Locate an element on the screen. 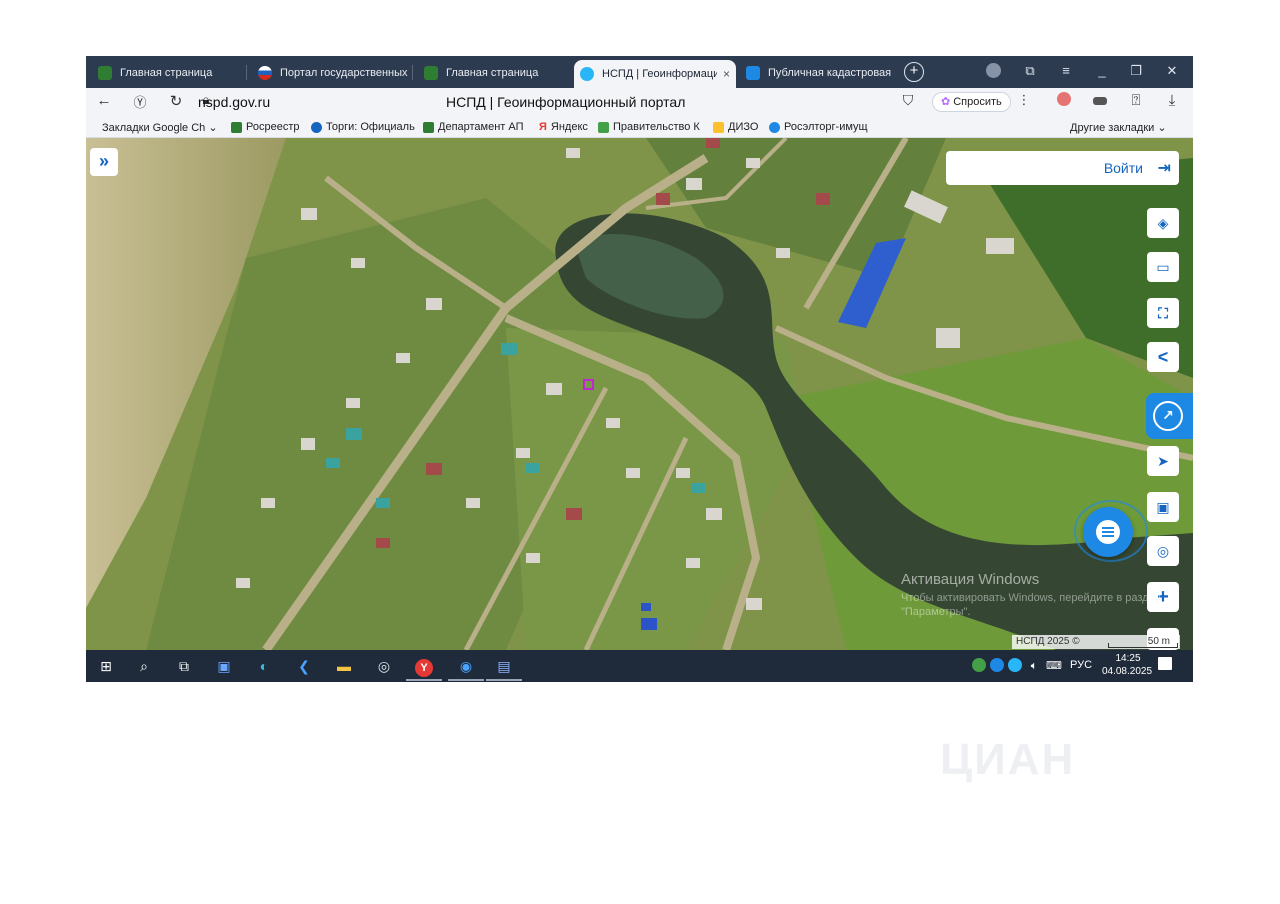  tab-list-icon: ⧉ is located at coordinates (1030, 71).